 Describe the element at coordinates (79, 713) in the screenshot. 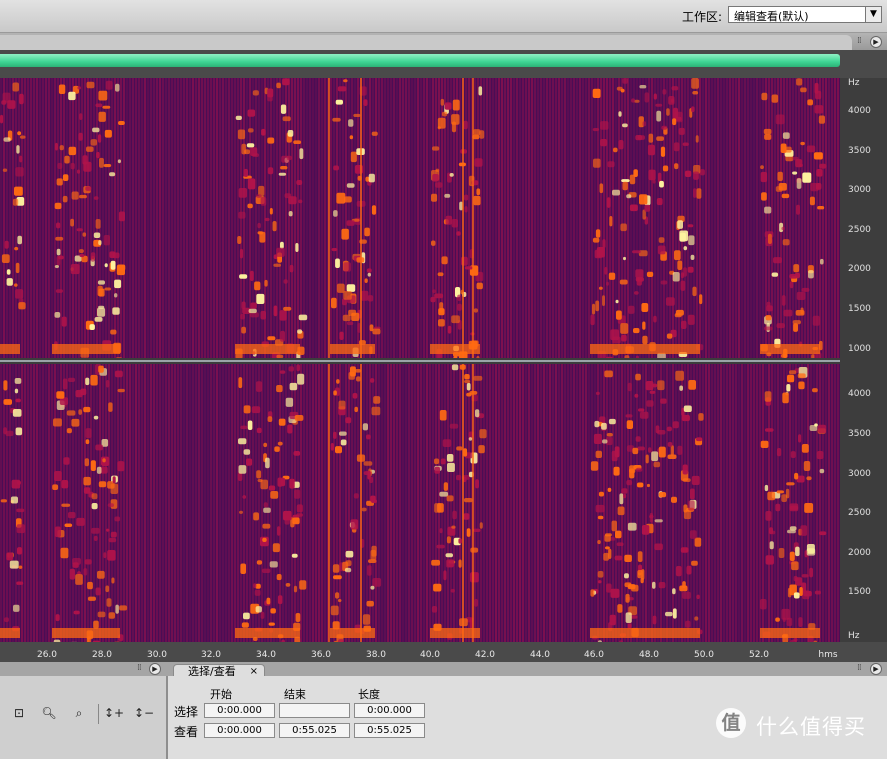

I see `zoom-out-icon: ⌕` at that location.